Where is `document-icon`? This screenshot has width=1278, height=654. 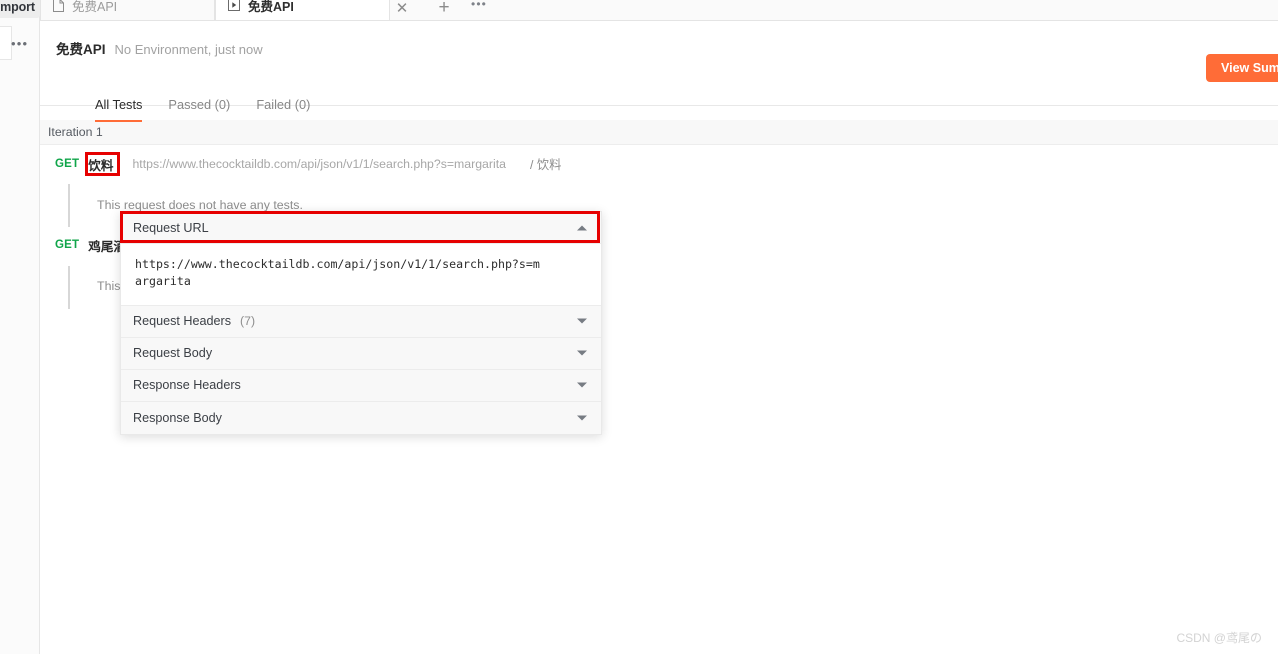 document-icon is located at coordinates (58, 6).